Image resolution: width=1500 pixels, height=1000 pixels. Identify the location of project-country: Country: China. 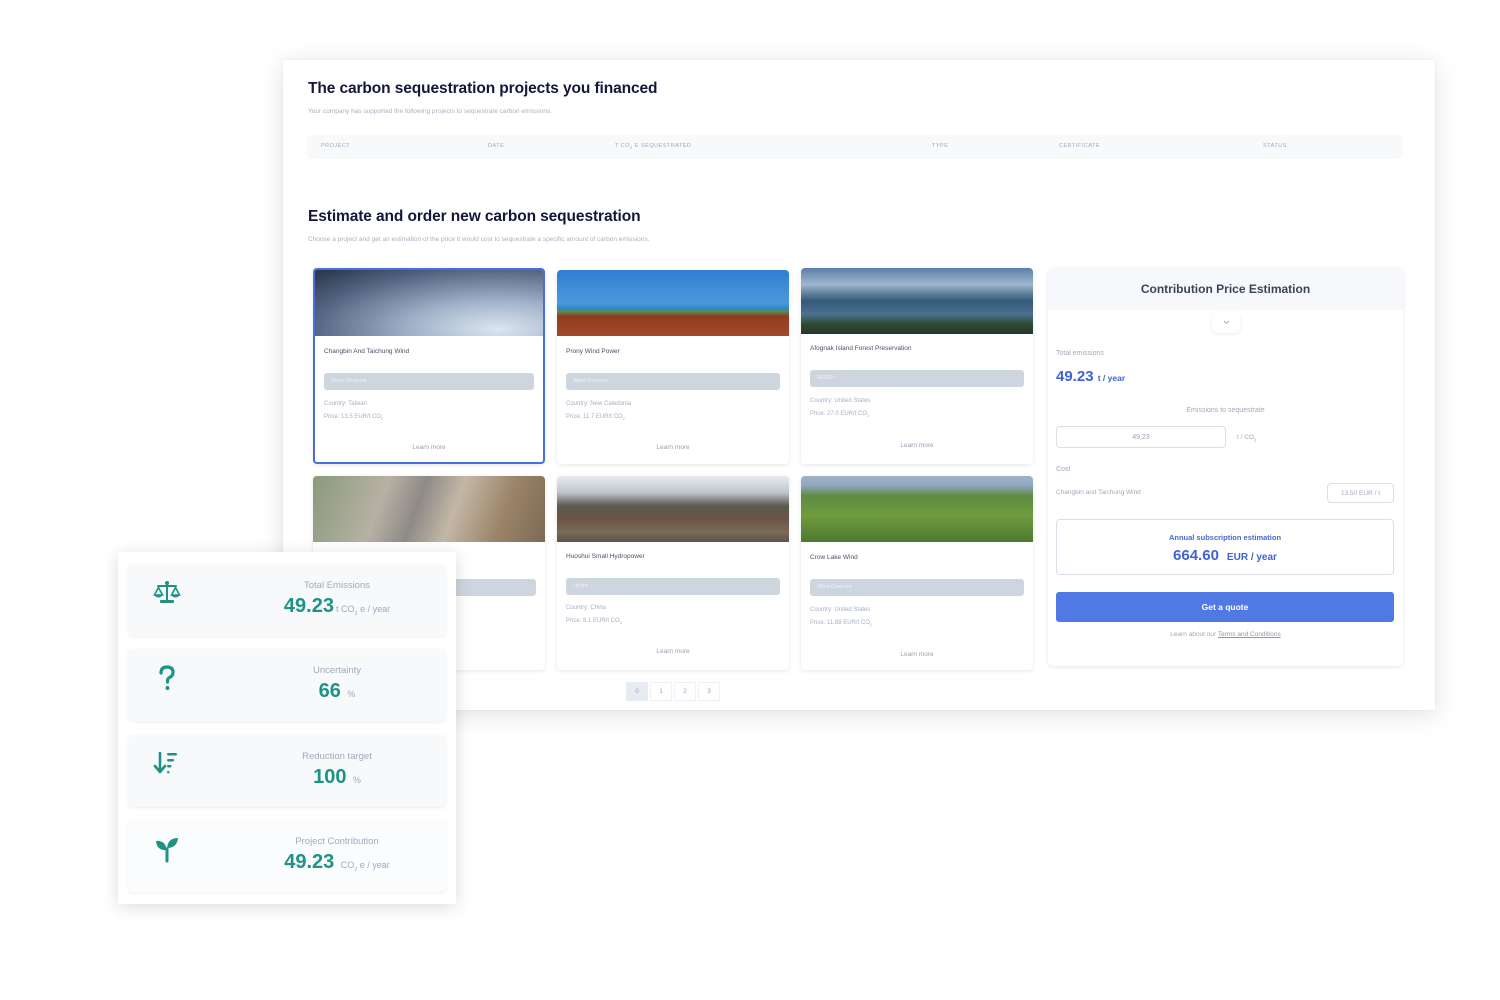
(586, 608).